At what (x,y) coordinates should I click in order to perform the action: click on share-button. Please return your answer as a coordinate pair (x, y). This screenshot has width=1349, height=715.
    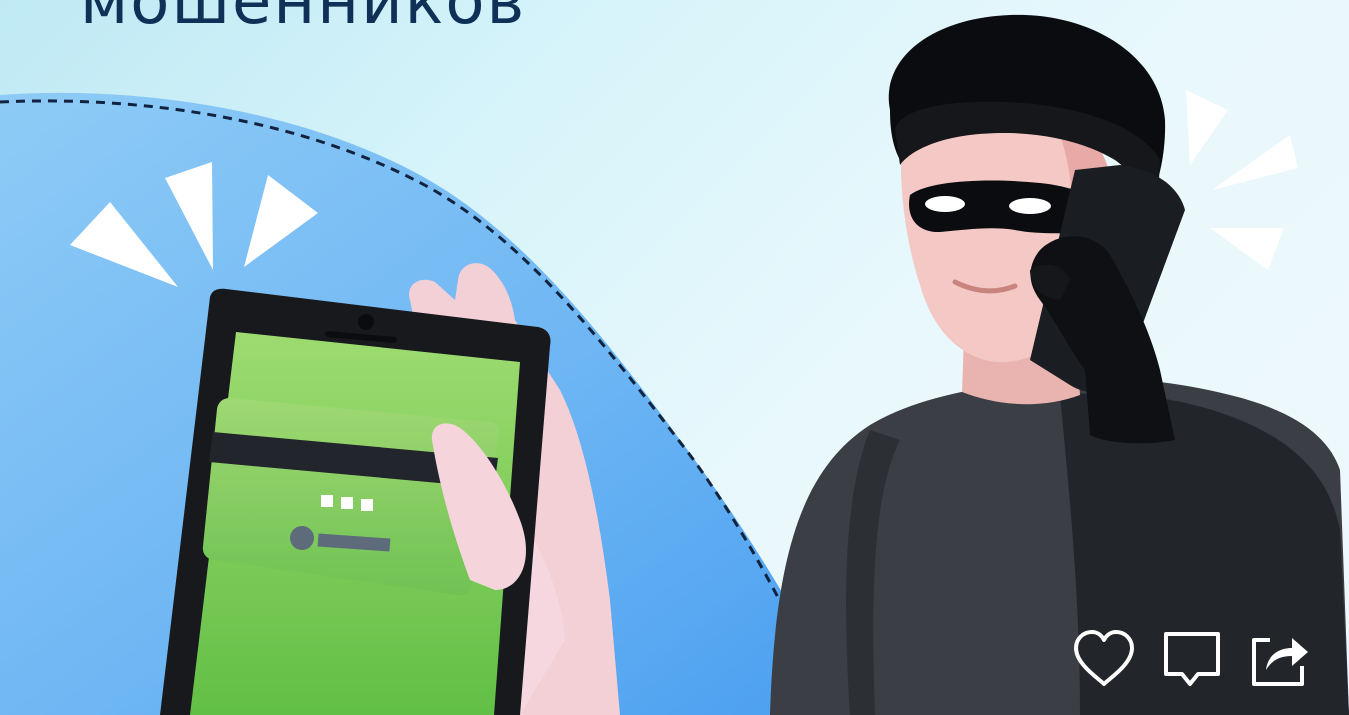
    Looking at the image, I should click on (1280, 658).